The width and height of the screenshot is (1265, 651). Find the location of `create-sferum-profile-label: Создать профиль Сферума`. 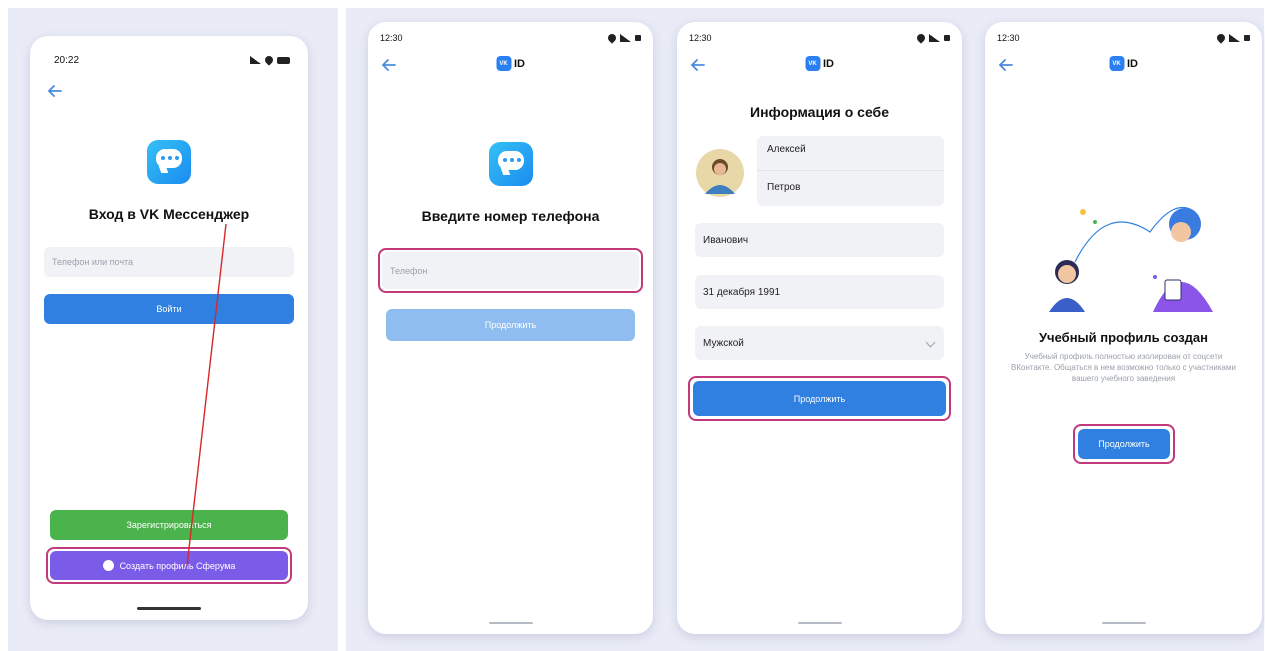

create-sferum-profile-label: Создать профиль Сферума is located at coordinates (177, 565).